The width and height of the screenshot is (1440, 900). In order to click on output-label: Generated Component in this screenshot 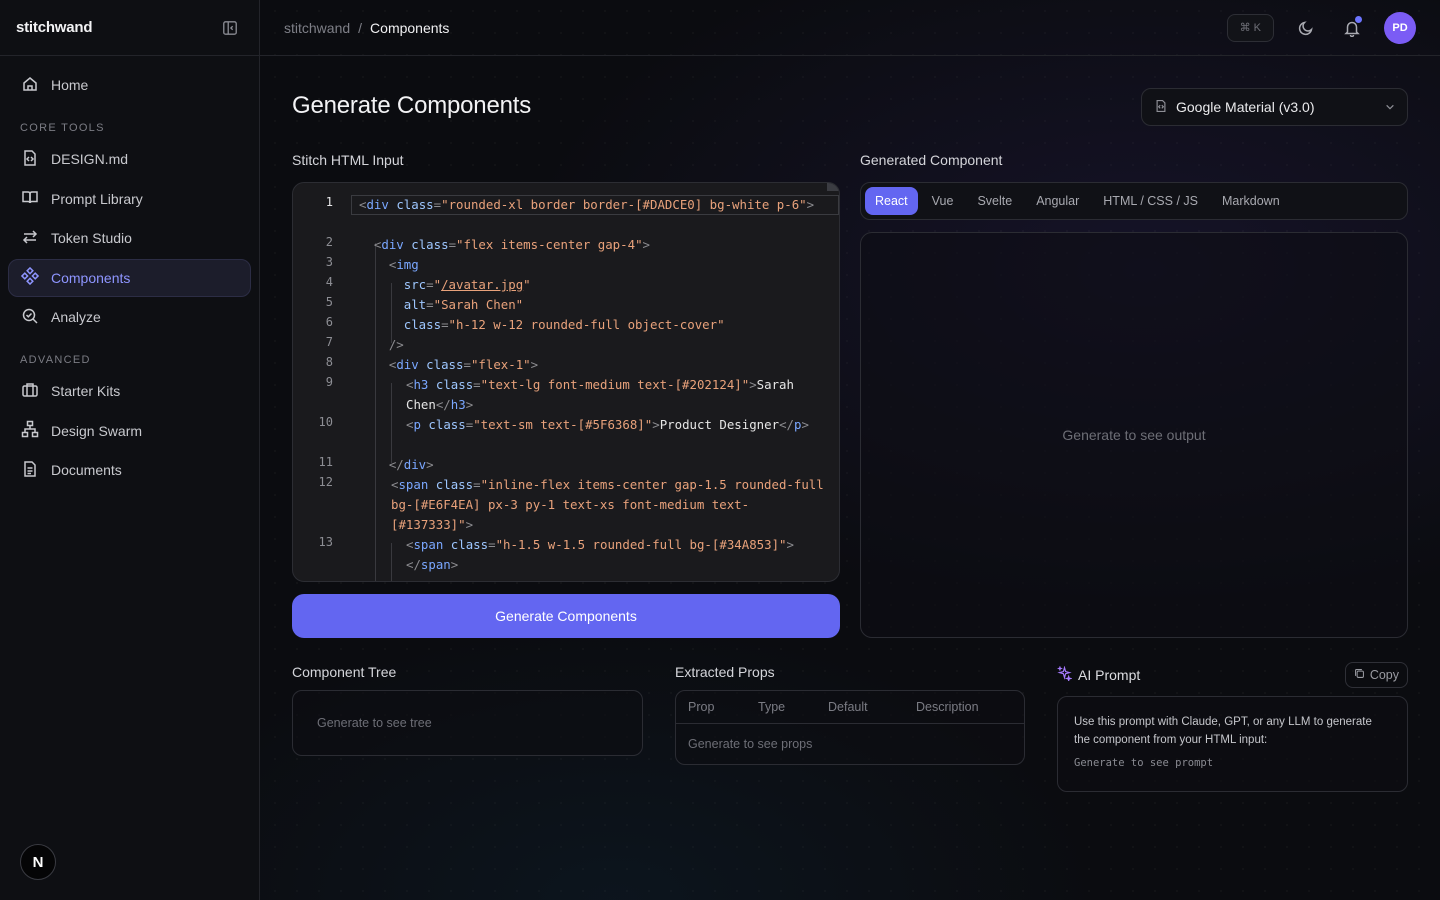, I will do `click(931, 160)`.